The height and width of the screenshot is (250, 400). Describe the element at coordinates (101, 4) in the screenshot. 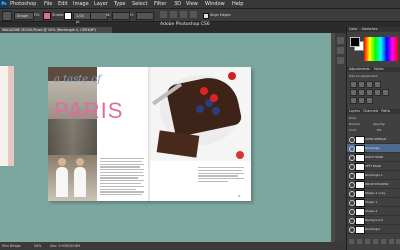

I see `menu-layer: Layer` at that location.